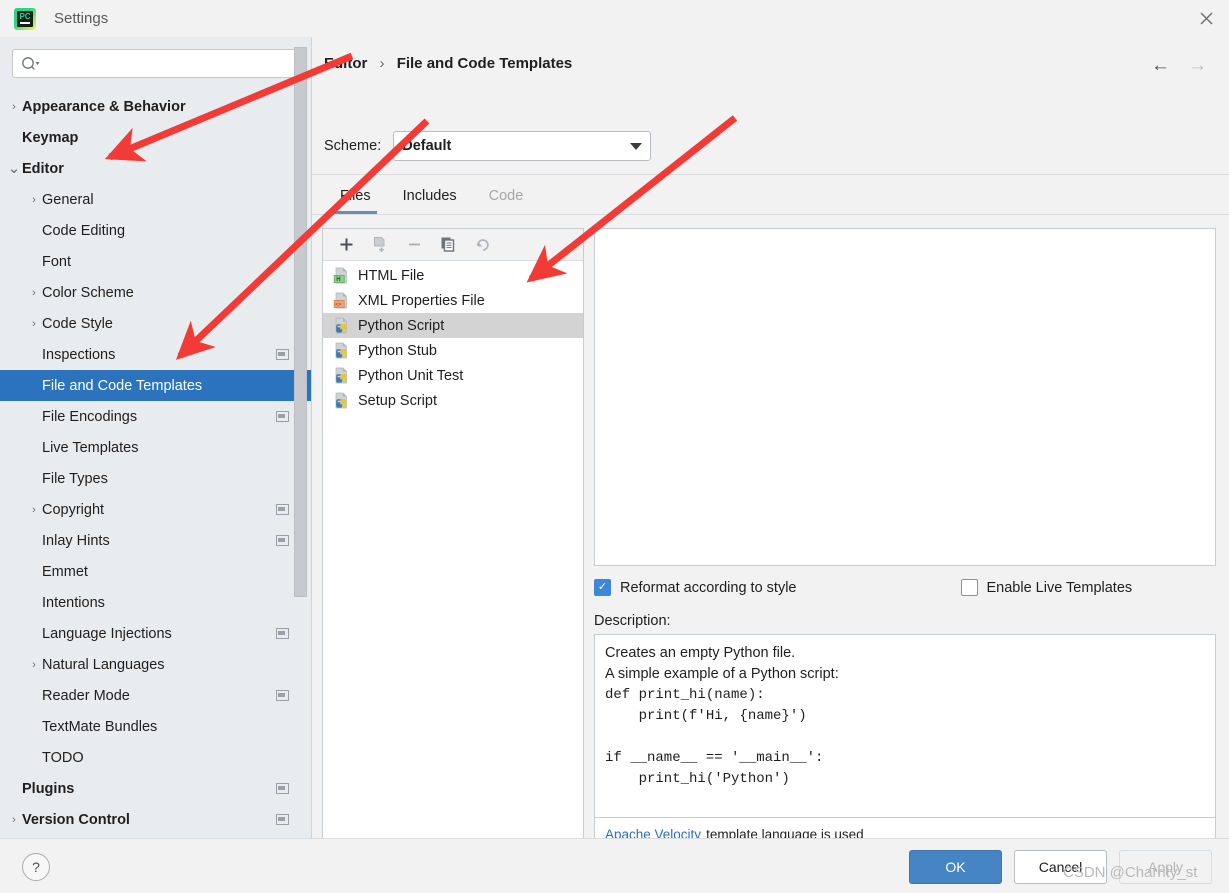  What do you see at coordinates (155, 478) in the screenshot?
I see `sidebar-item-file-types: File Types` at bounding box center [155, 478].